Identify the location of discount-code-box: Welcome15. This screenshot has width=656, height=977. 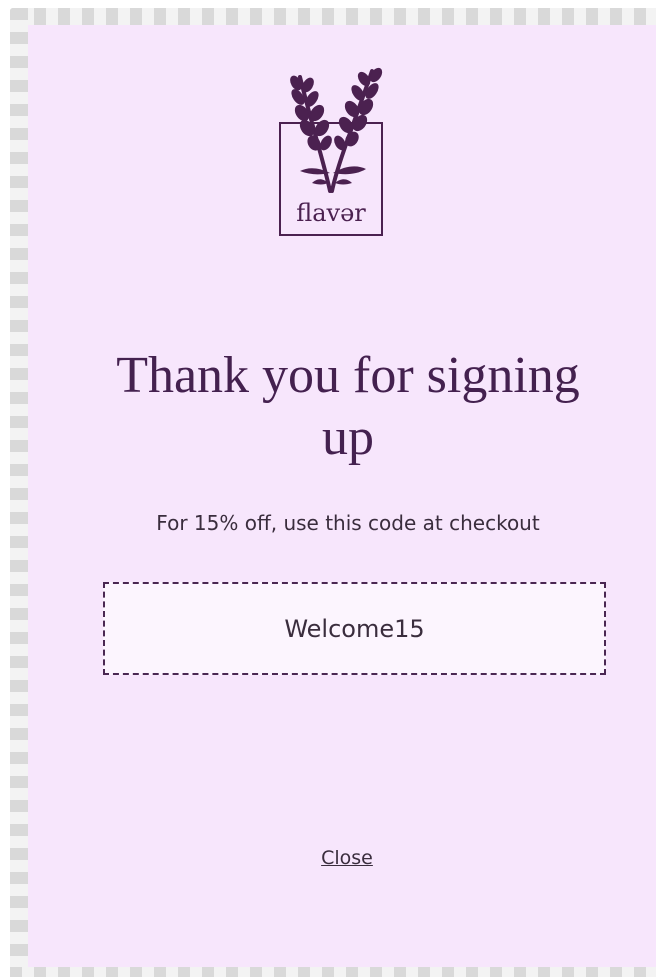
(354, 628).